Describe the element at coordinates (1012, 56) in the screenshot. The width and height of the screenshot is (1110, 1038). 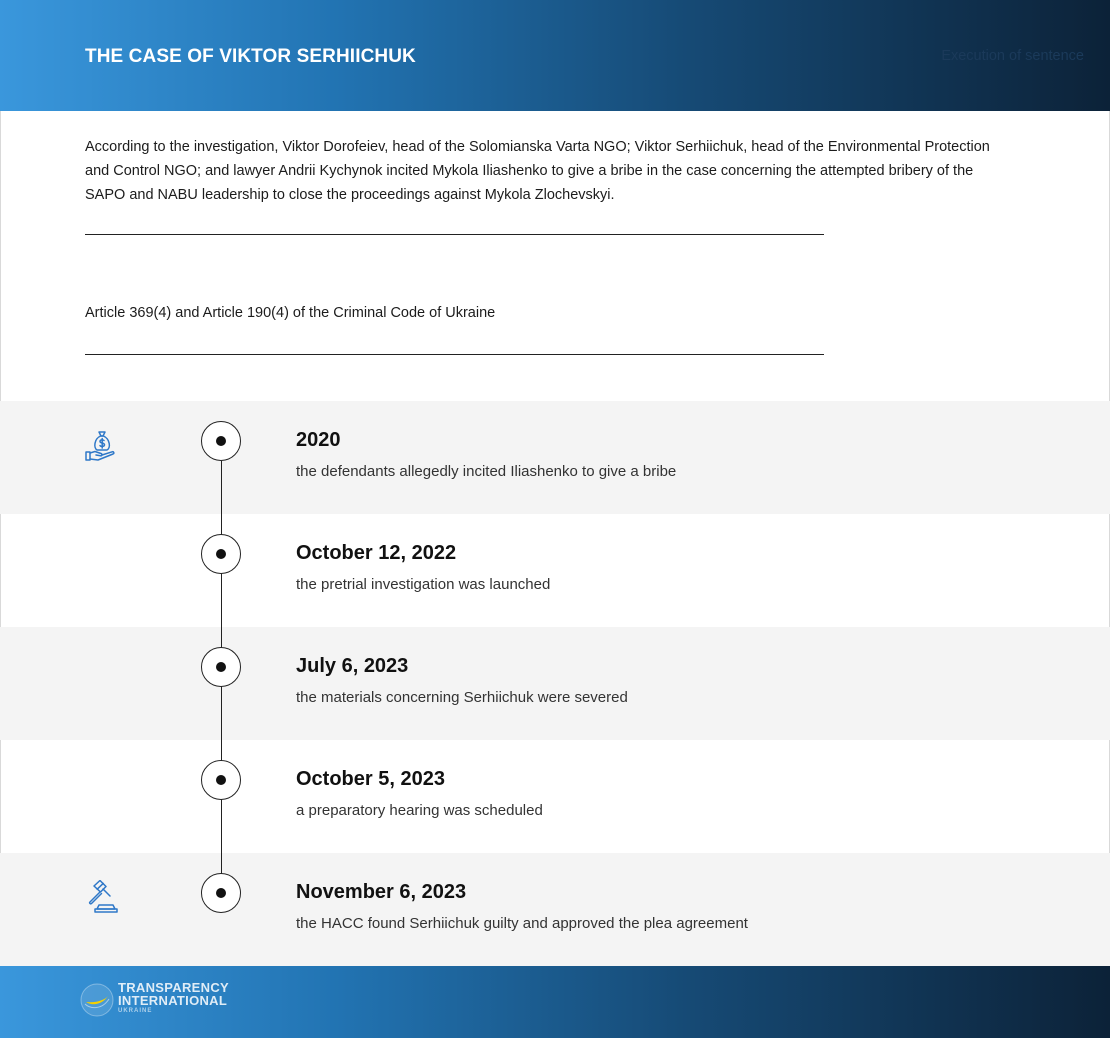
I see `case-status-label: Execution of sentence` at that location.